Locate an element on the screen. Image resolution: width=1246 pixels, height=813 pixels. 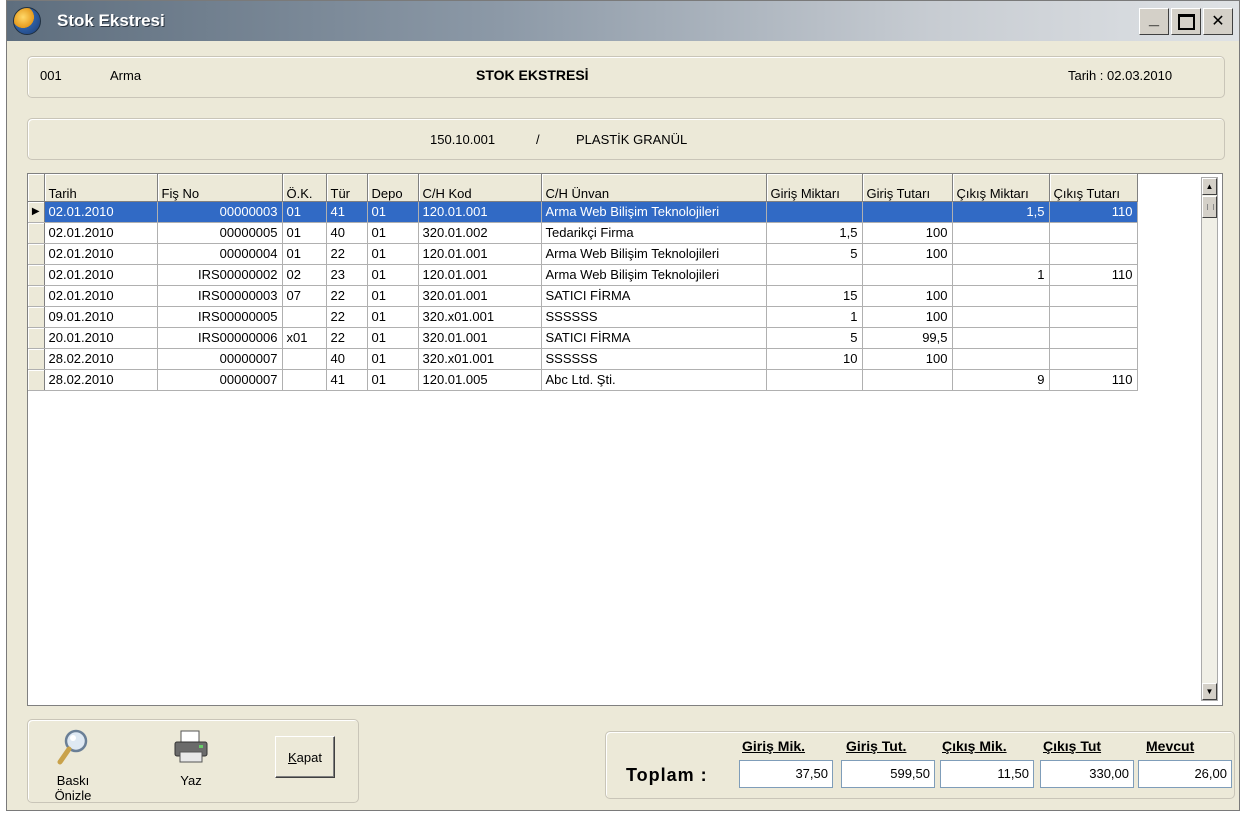
cell-giris-miktari: 1,5 is located at coordinates (814, 233).